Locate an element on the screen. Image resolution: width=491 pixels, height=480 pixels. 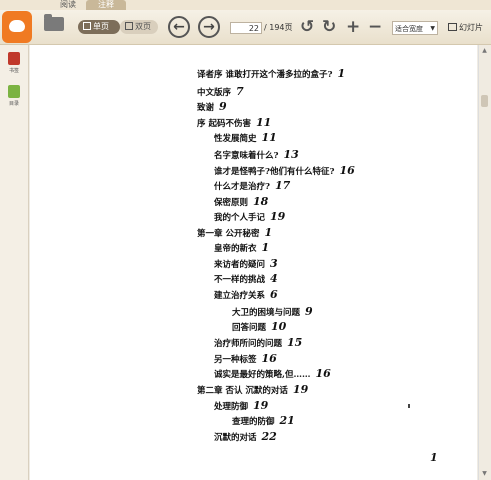
prev-page-button: ← is located at coordinates (179, 27).